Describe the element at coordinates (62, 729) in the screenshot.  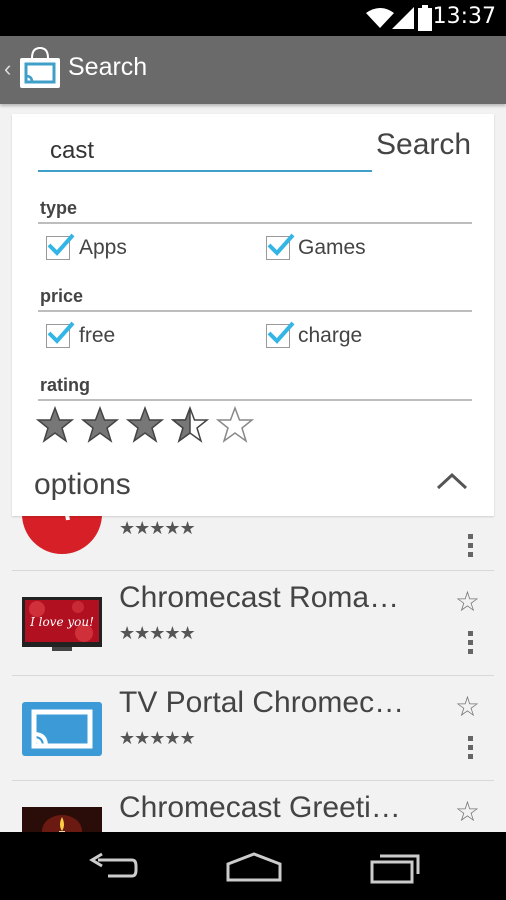
I see `app-thumbnail` at that location.